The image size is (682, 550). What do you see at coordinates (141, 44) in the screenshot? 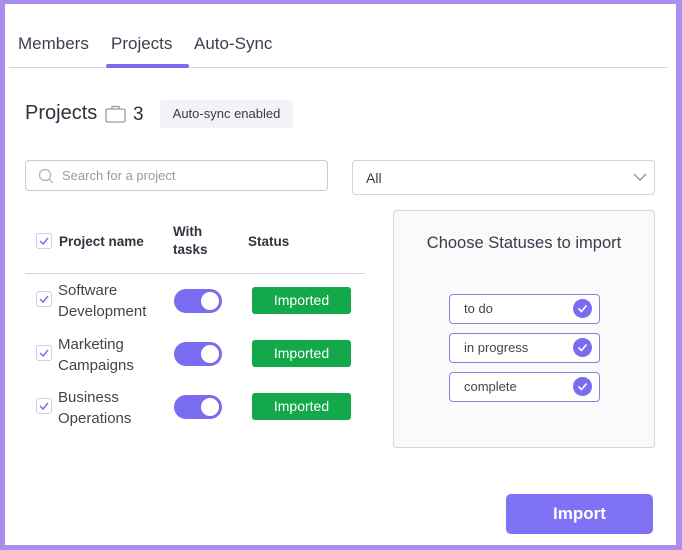
I see `tab-projects: Projects` at bounding box center [141, 44].